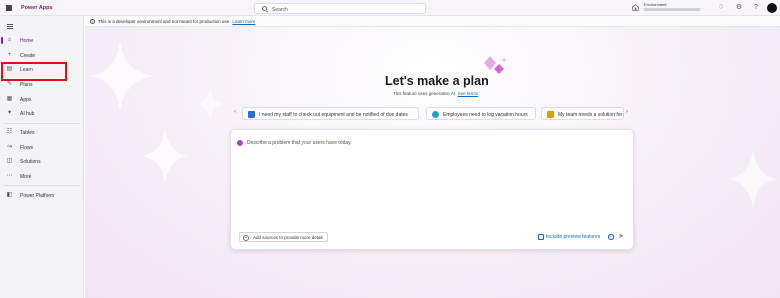 The image size is (780, 298). Describe the element at coordinates (26, 85) in the screenshot. I see `sidebar-item-label: Plans` at that location.